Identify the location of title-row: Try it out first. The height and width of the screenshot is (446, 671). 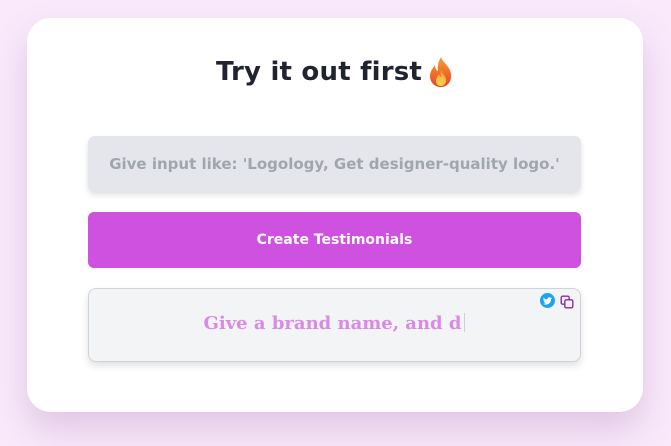
(335, 72).